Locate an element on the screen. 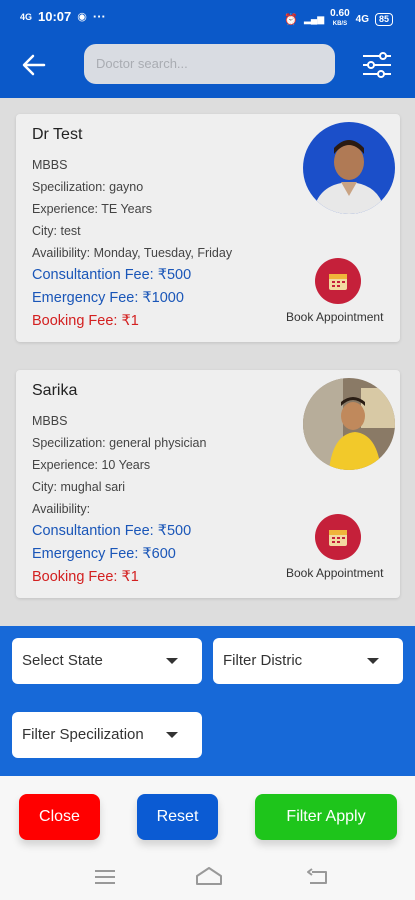  doctor-name: Sarika is located at coordinates (55, 390).